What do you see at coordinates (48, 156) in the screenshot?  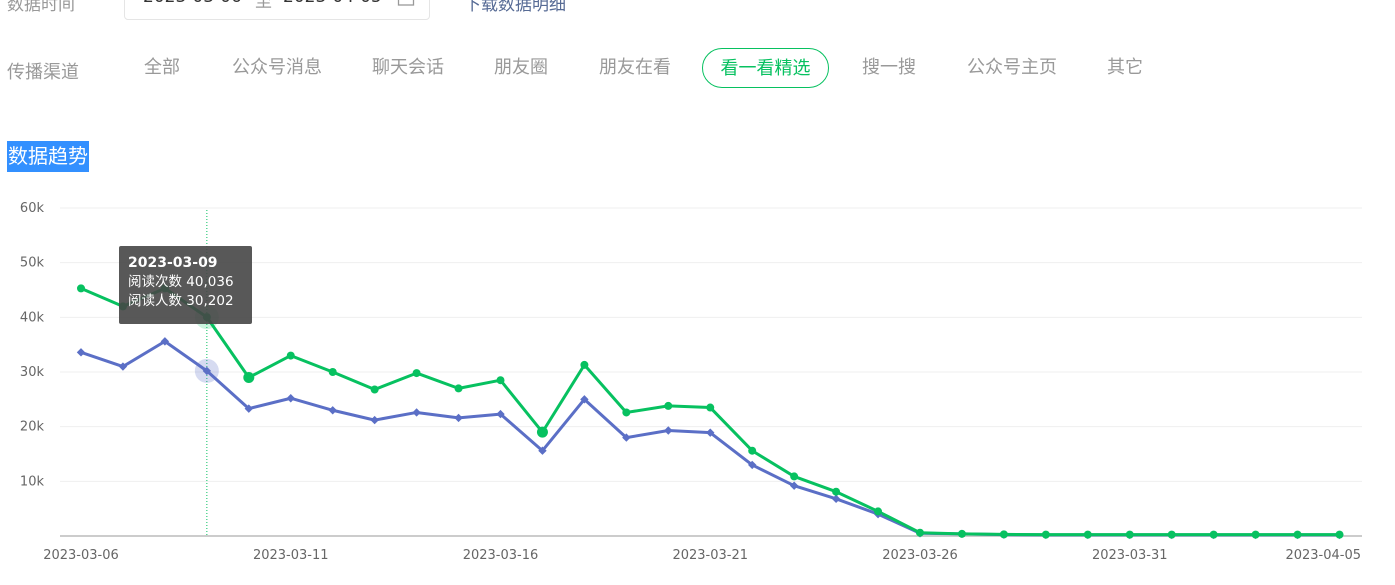 I see `section-title: 数据趋势` at bounding box center [48, 156].